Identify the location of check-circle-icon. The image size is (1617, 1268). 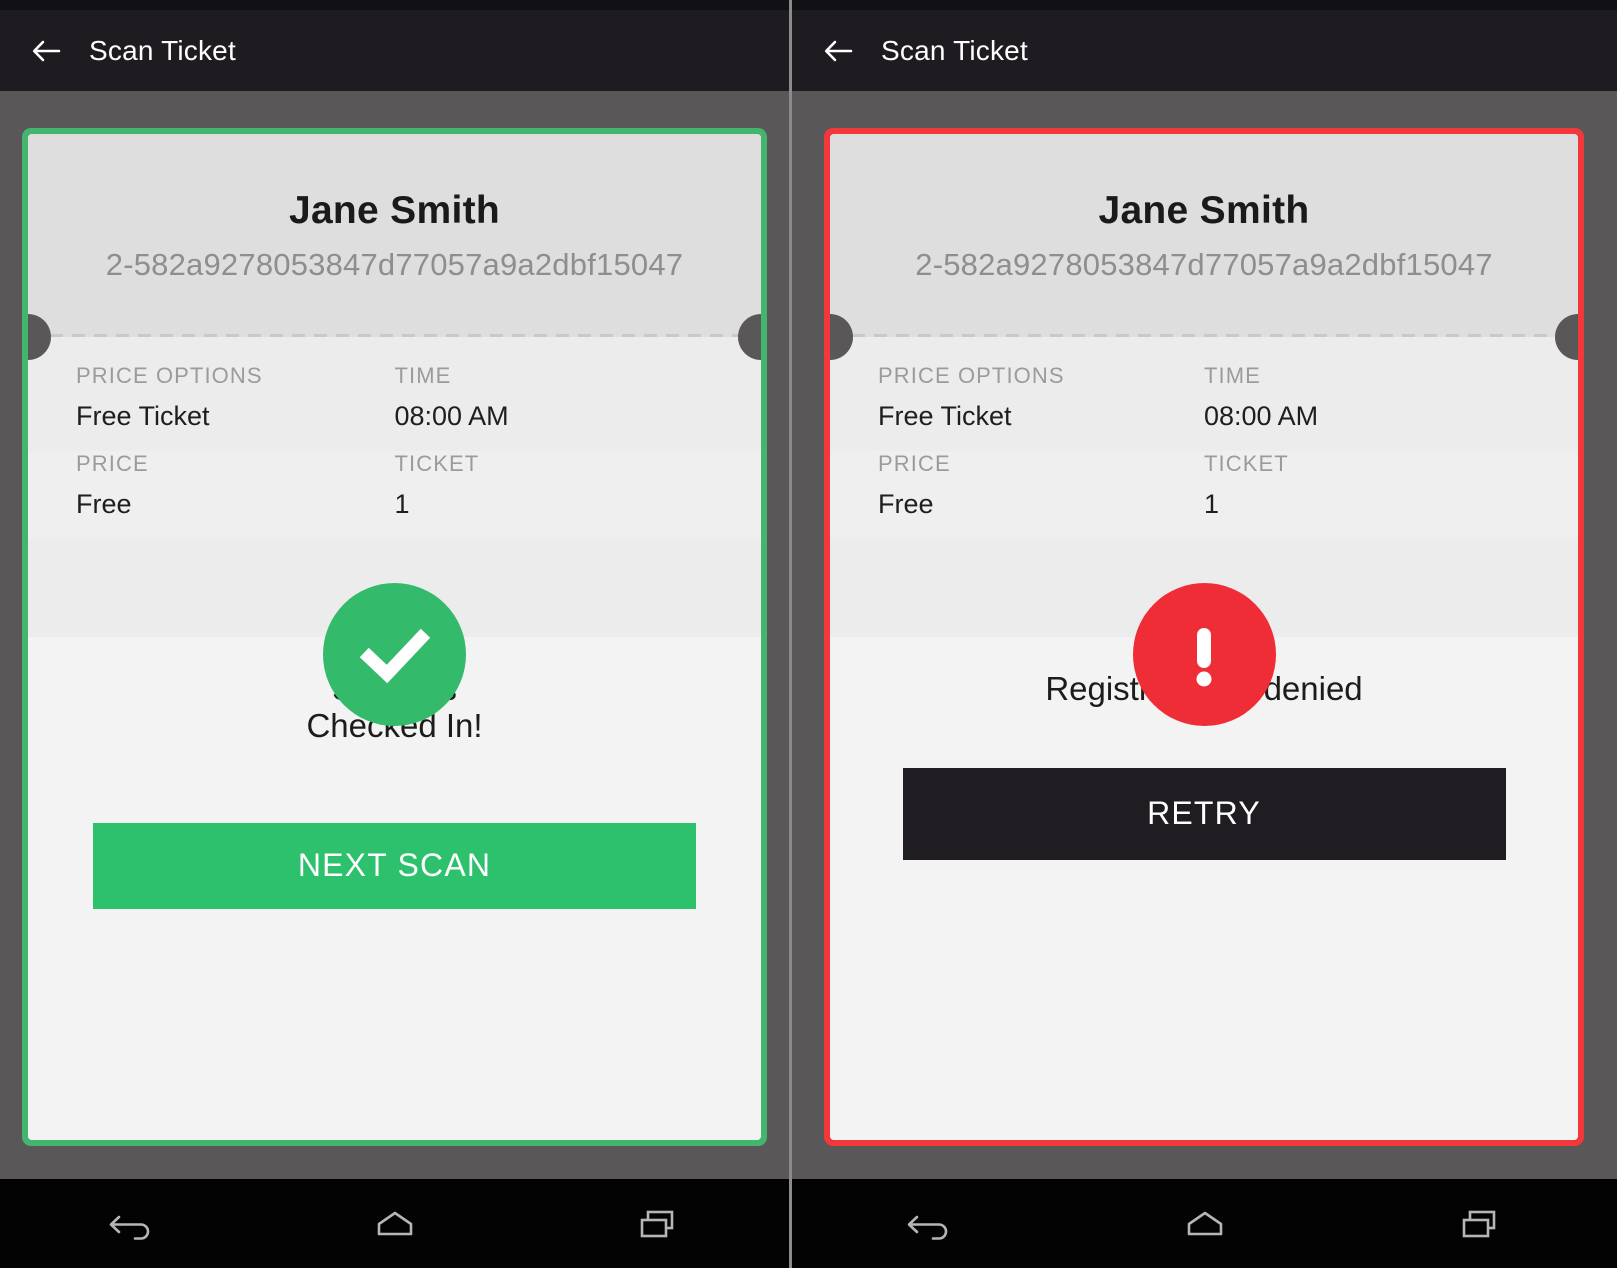
(394, 654).